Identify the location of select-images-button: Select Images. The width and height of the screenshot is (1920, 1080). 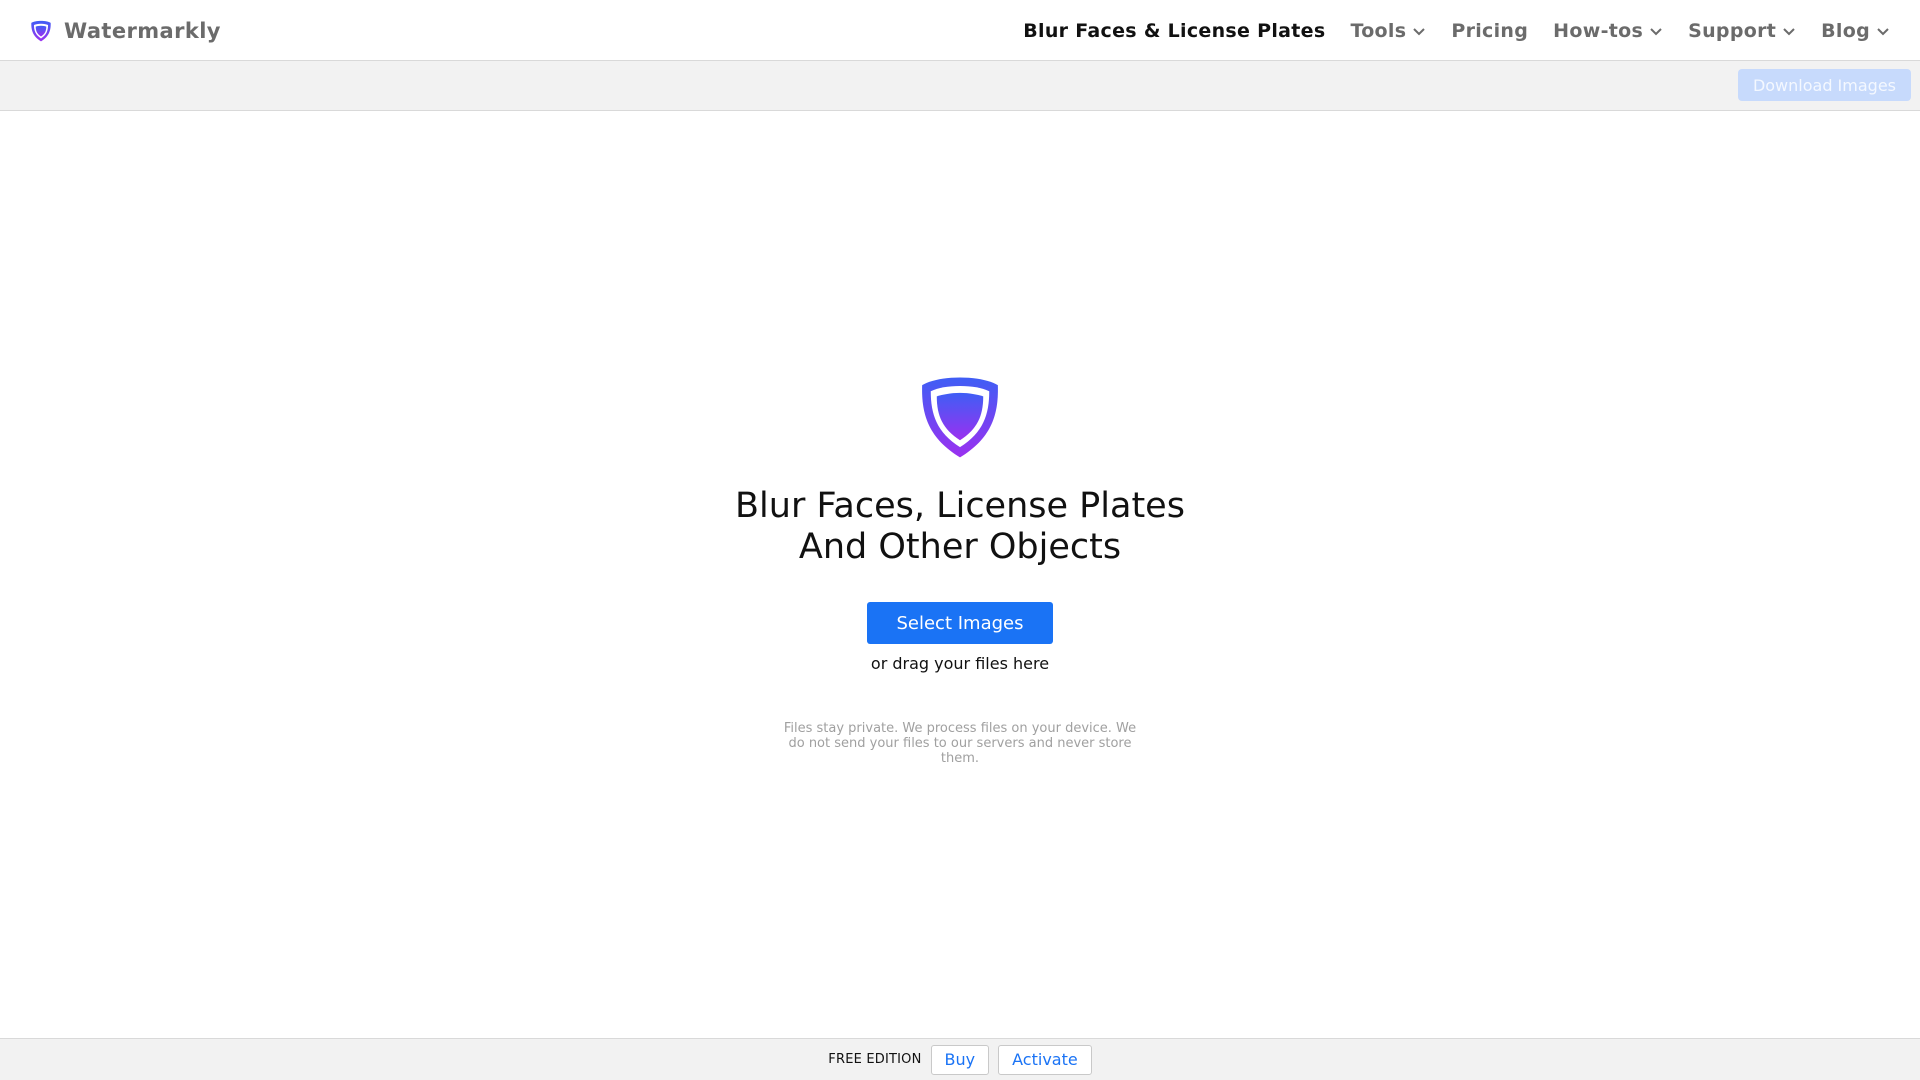
(960, 623).